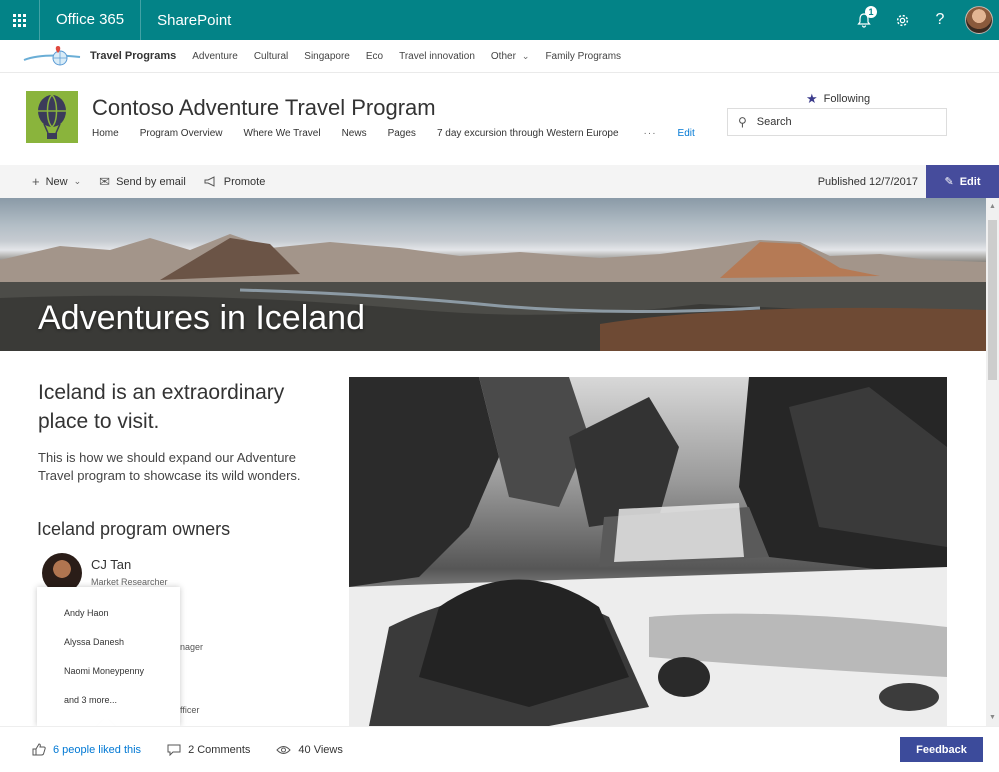 The image size is (999, 772). I want to click on site-nav-program-overview: Program Overview, so click(181, 133).